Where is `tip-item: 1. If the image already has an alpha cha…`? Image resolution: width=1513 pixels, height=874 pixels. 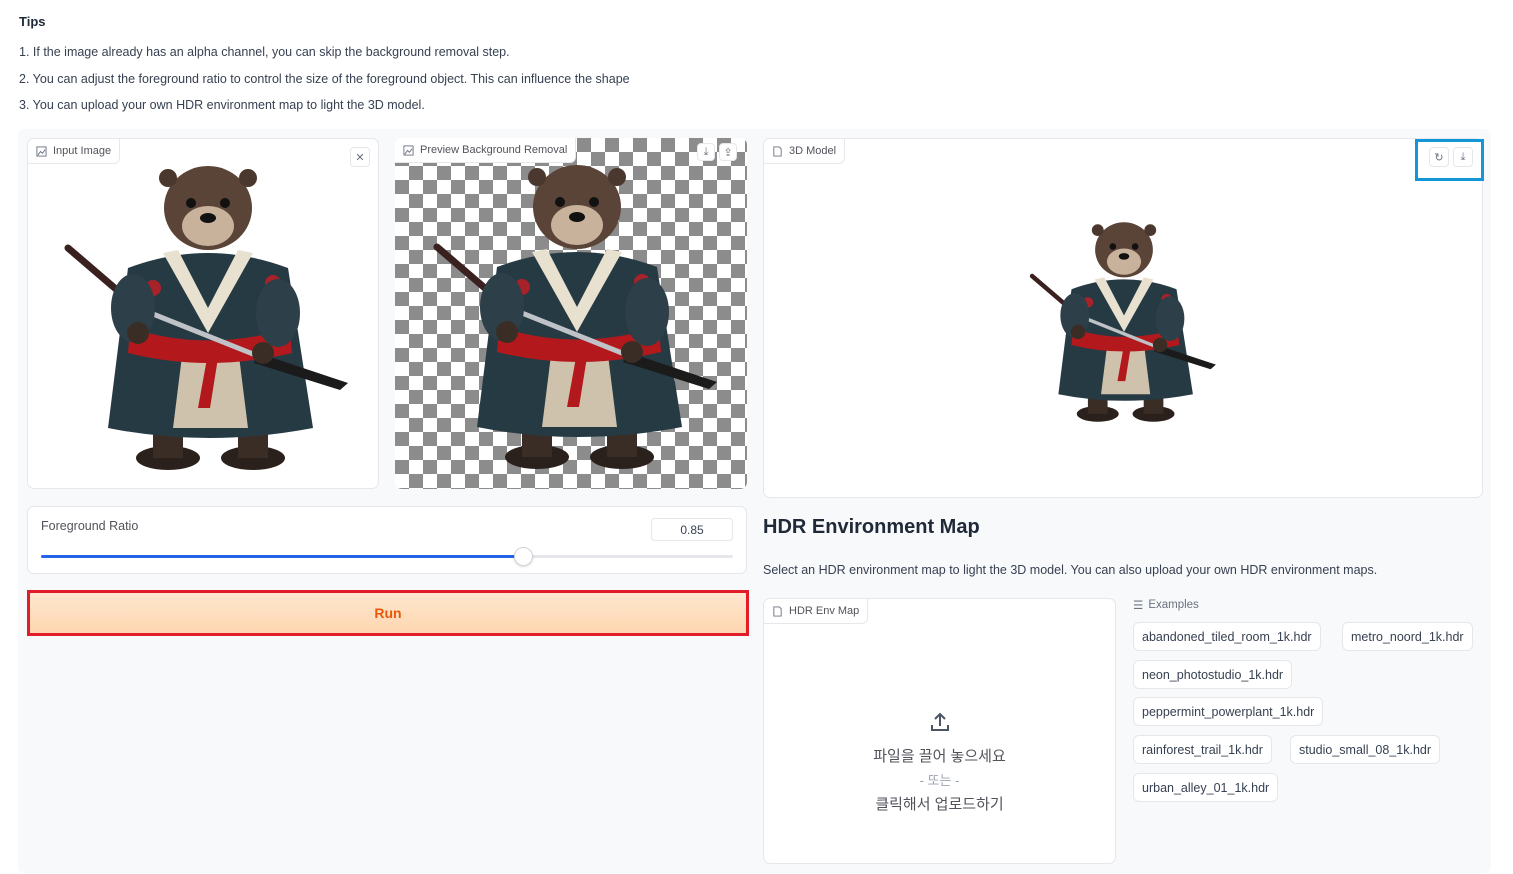
tip-item: 1. If the image already has an alpha cha… is located at coordinates (264, 52).